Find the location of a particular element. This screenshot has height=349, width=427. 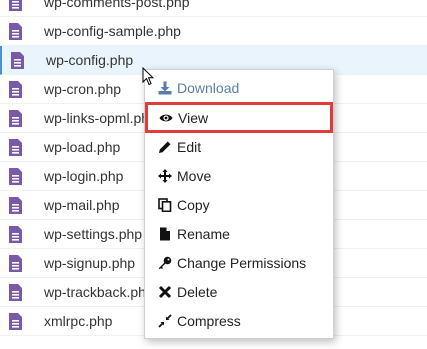

file-name: wp-settings.php is located at coordinates (93, 234).